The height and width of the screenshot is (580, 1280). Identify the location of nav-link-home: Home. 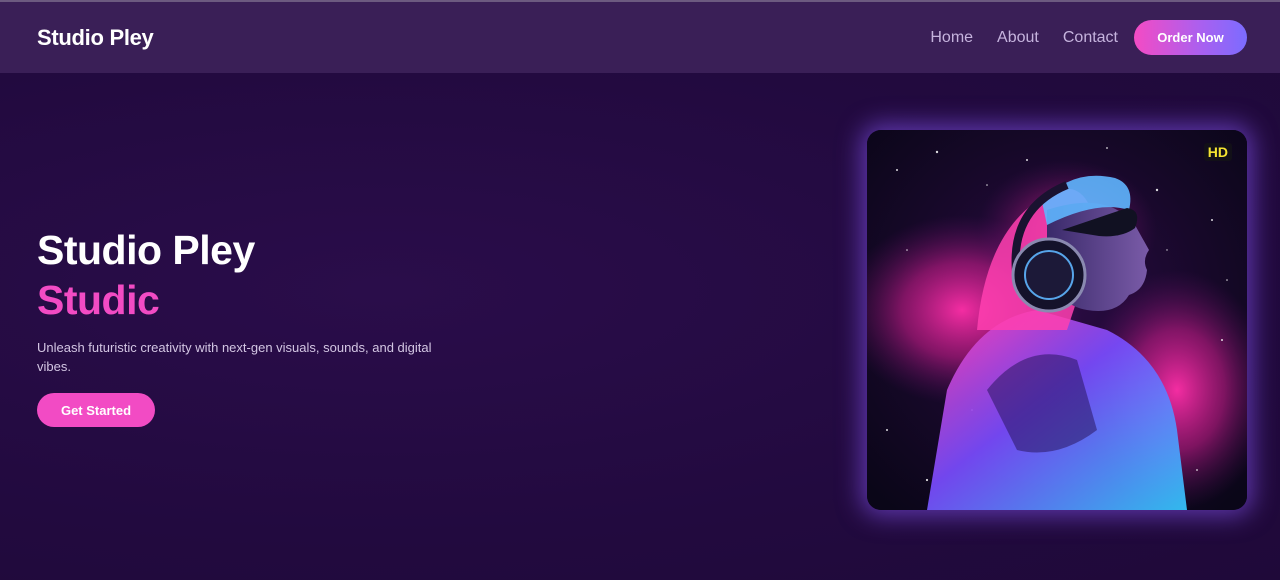
(951, 38).